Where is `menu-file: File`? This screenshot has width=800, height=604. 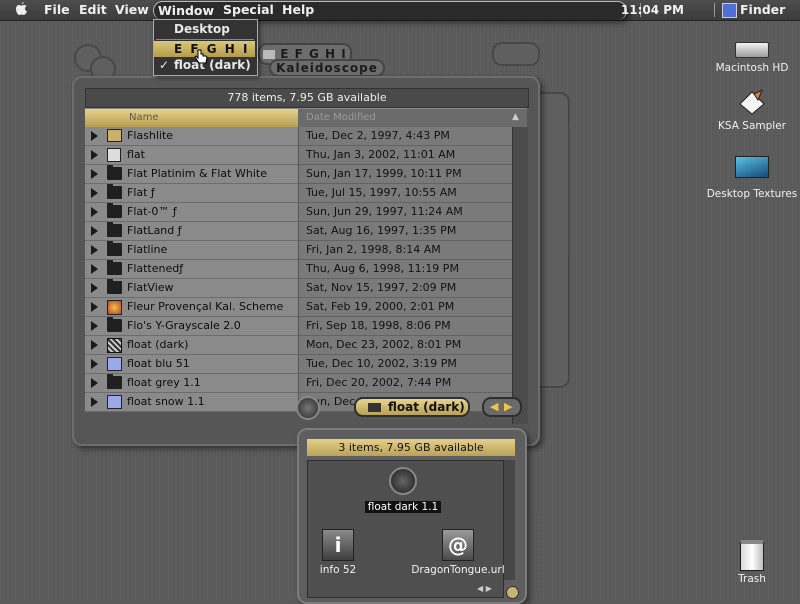
menu-file: File is located at coordinates (57, 9).